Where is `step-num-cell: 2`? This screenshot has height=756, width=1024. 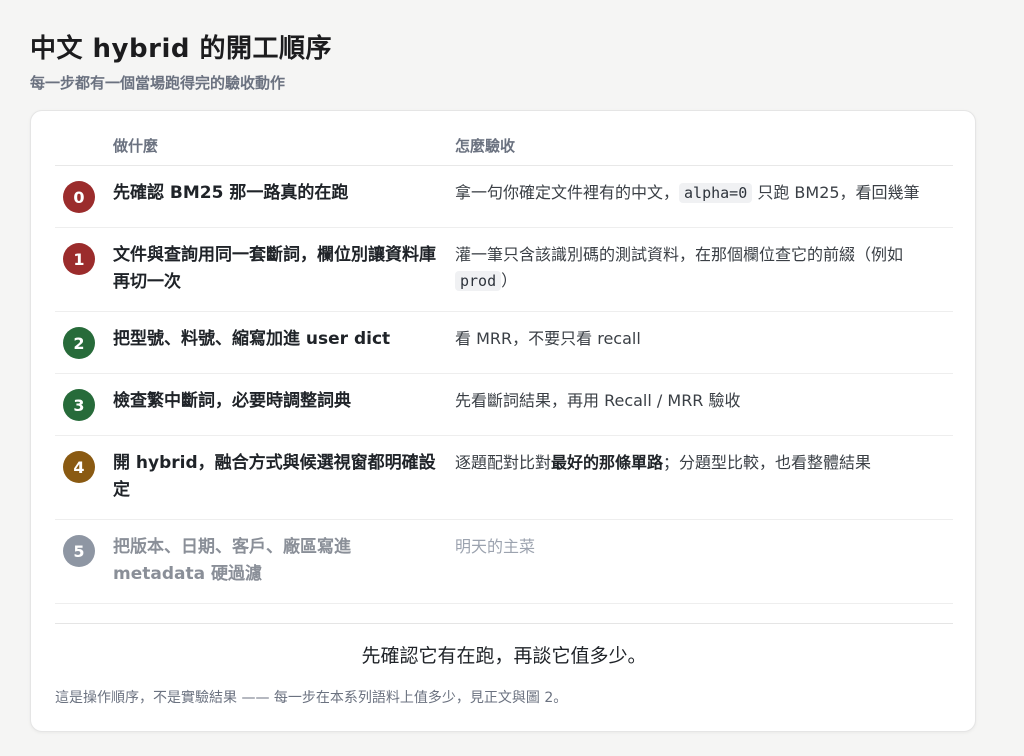
step-num-cell: 2 is located at coordinates (84, 349).